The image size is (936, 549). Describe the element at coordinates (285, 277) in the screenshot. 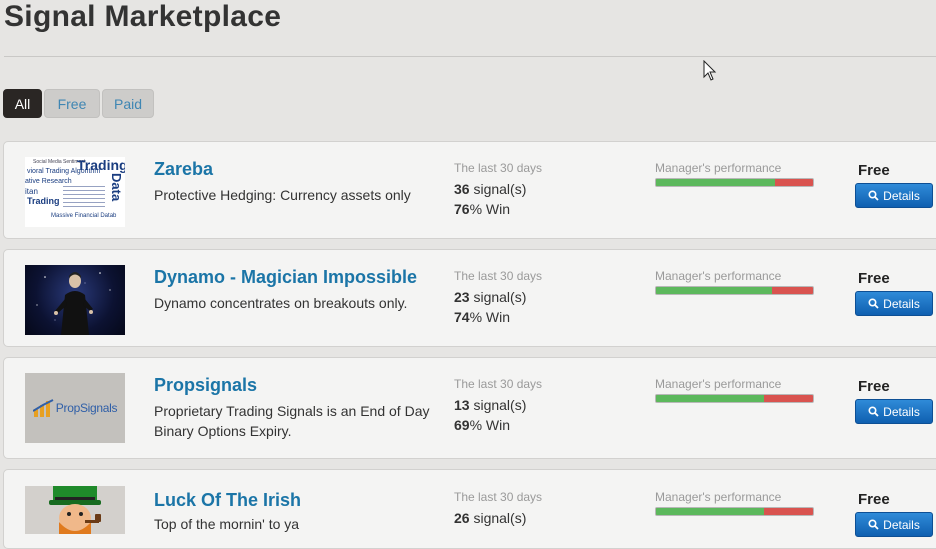

I see `signal-name-link: Dynamo - Magician Impossible` at that location.